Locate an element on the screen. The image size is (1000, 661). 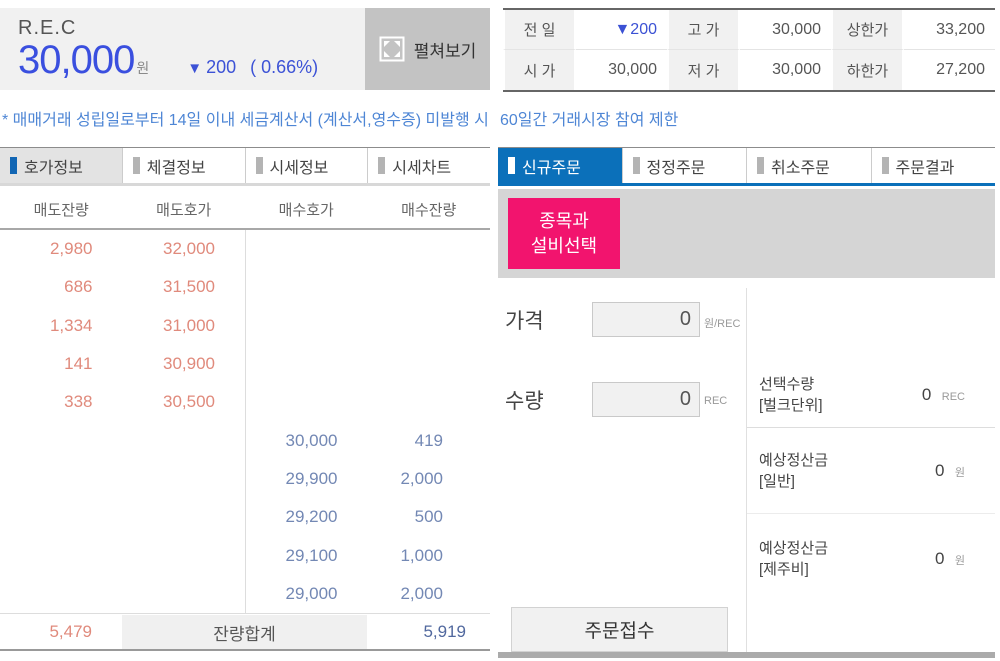
price-change: ▼ 200 ( 0.66%) is located at coordinates (252, 67).